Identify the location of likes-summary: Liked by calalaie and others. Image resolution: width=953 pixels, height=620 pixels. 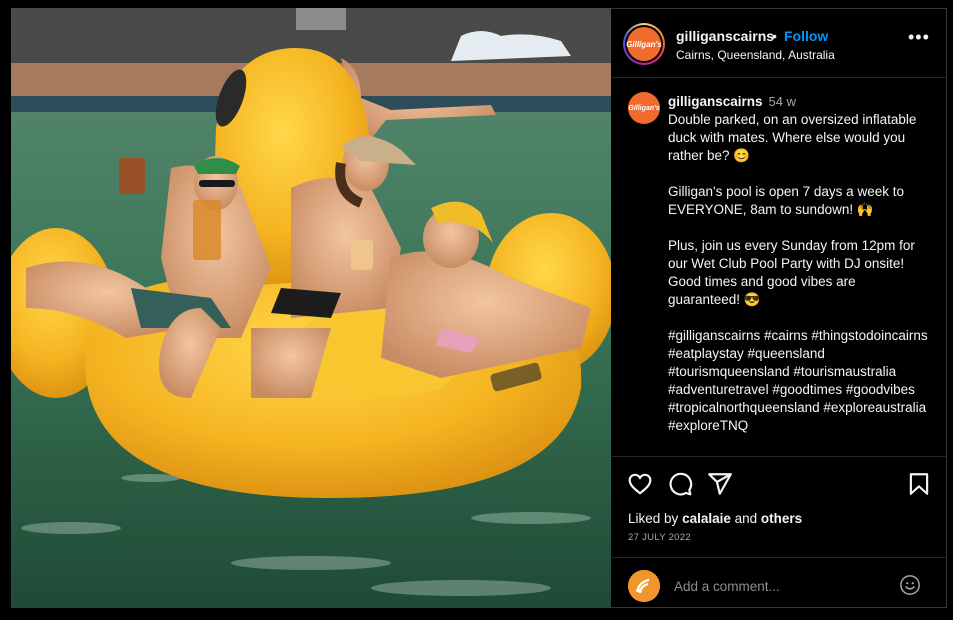
(715, 518).